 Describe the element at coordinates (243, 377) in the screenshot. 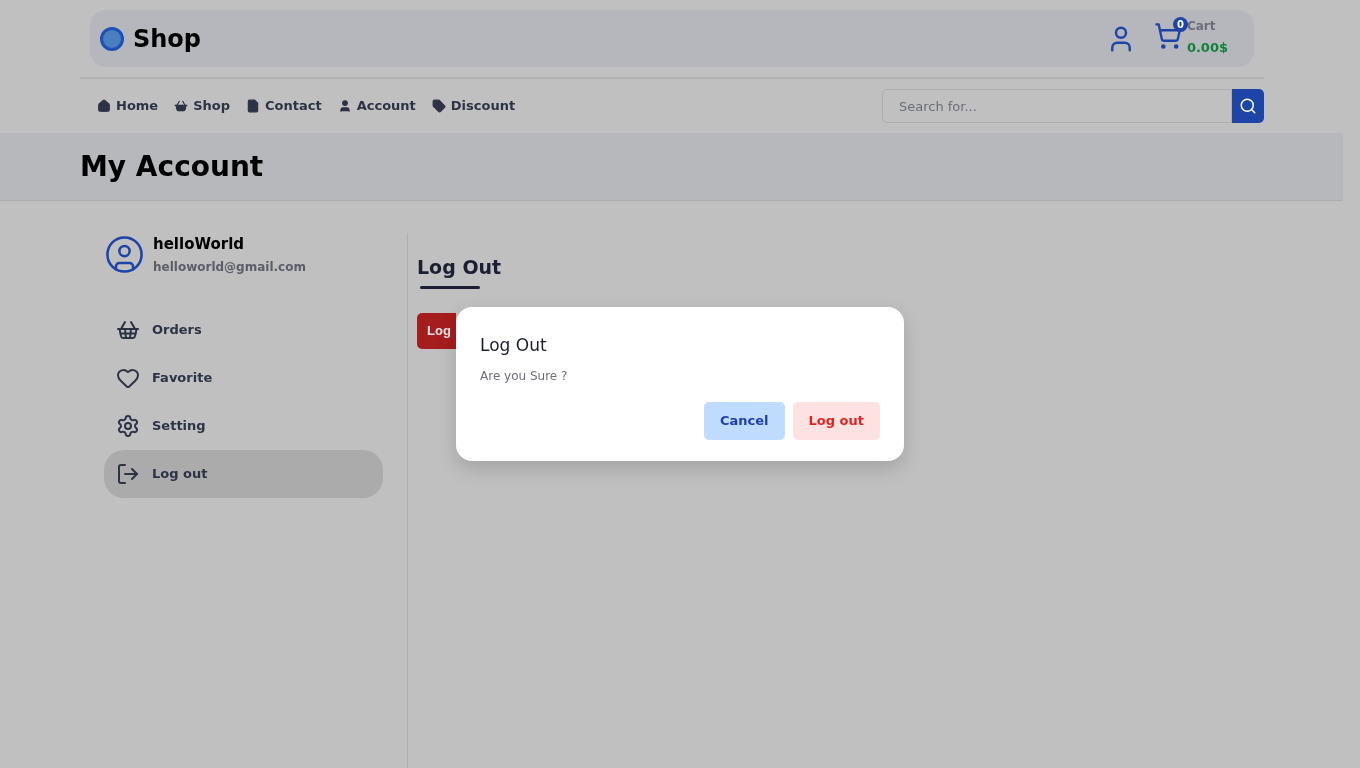

I see `sidebar-item: Favorite` at that location.